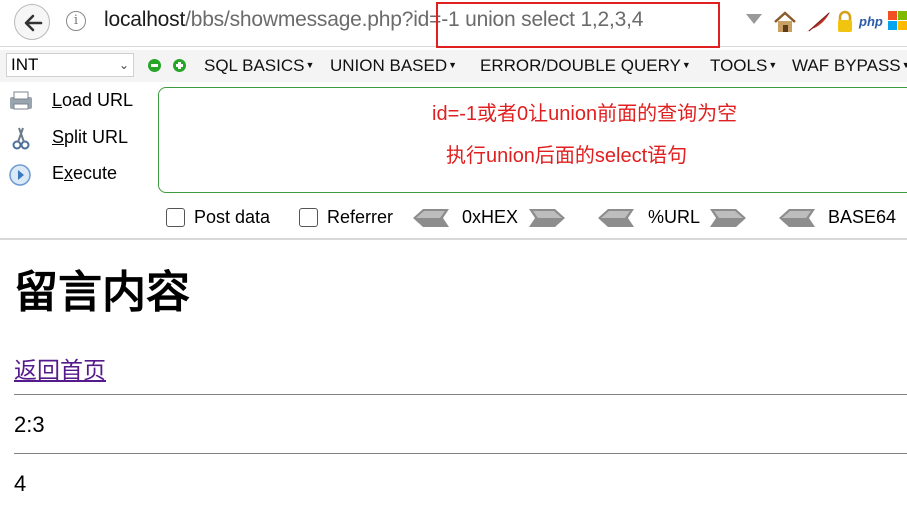  Describe the element at coordinates (90, 137) in the screenshot. I see `split-url-label: Split URL` at that location.